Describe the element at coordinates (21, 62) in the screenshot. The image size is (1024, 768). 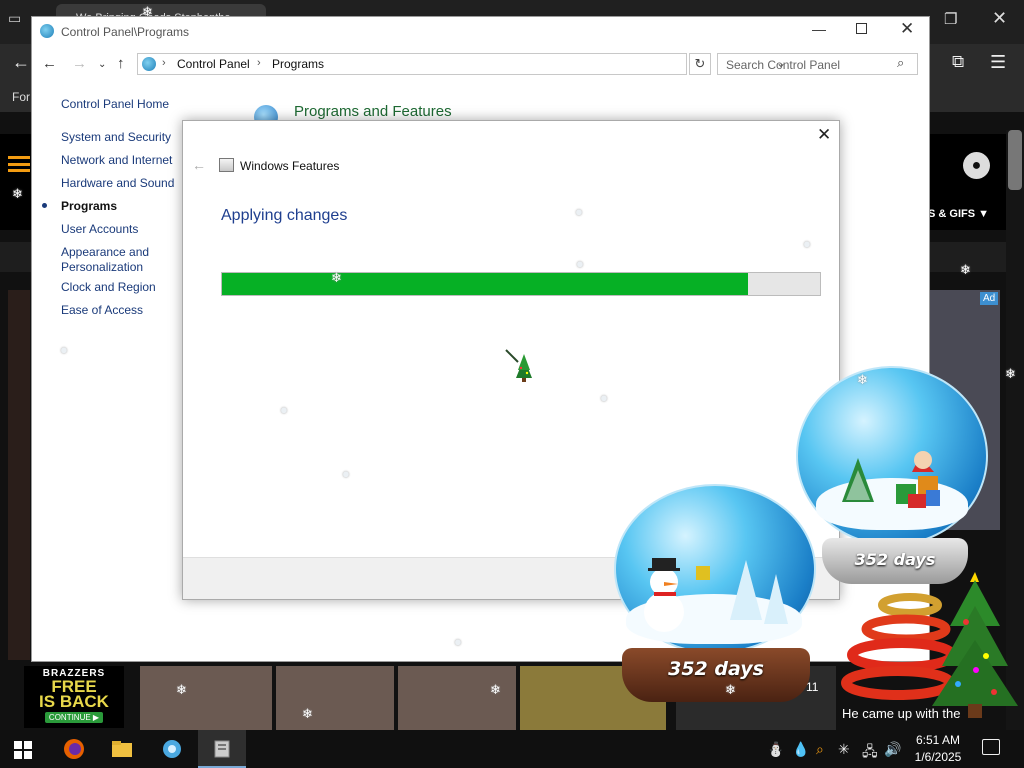
I see `browser-back-icon: ←` at that location.